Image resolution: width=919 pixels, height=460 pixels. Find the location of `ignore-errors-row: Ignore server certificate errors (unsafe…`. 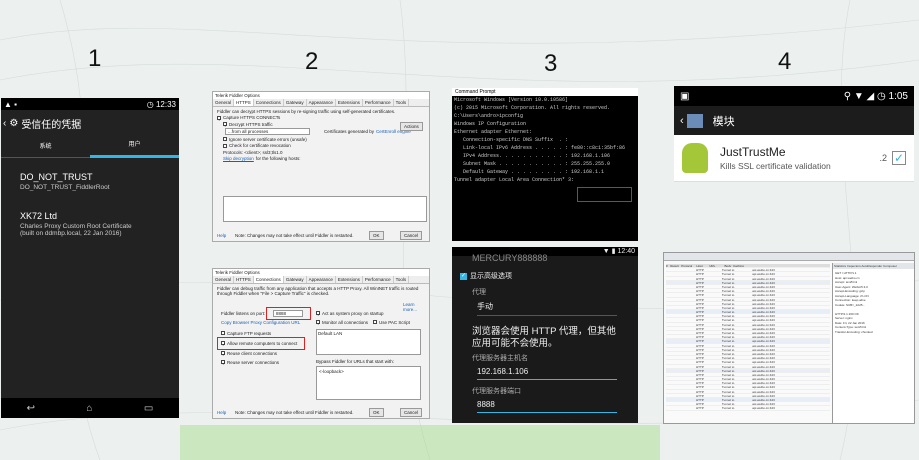

ignore-errors-row: Ignore server certificate errors (unsafe… is located at coordinates (324, 139).